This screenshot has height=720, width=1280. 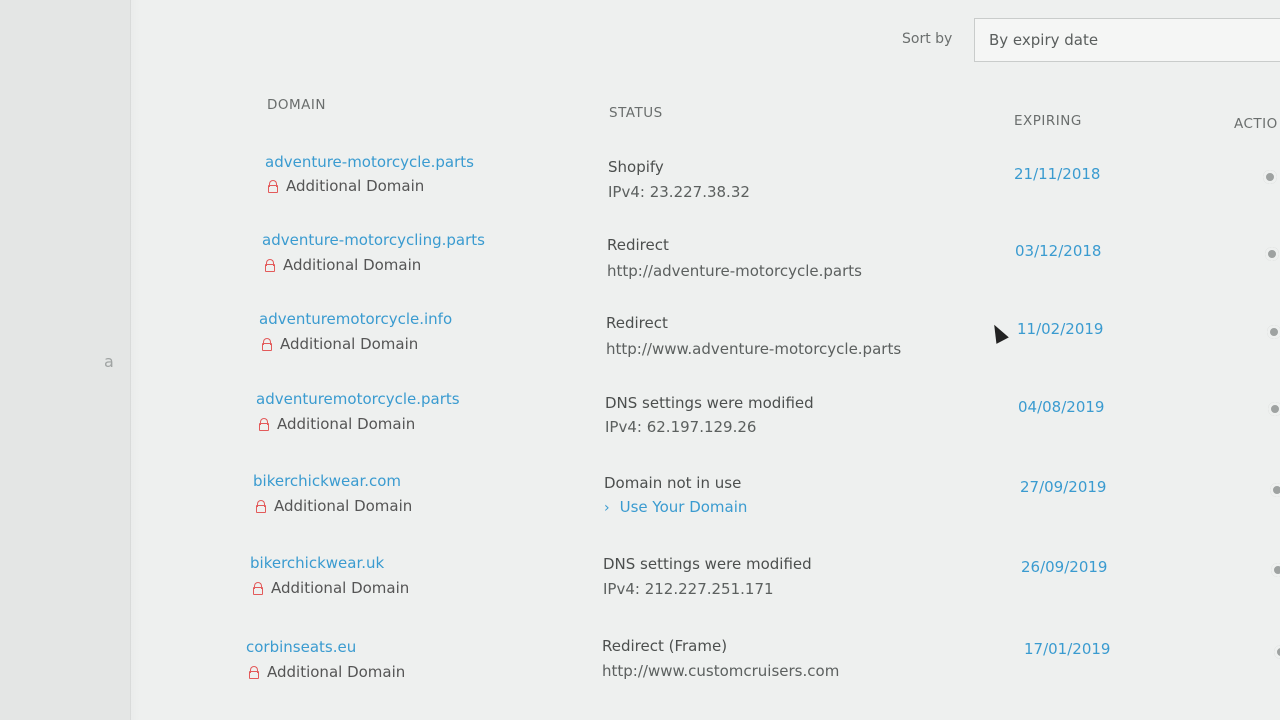 I want to click on status-detail: http://www.adventure-motorcycle.parts, so click(x=753, y=349).